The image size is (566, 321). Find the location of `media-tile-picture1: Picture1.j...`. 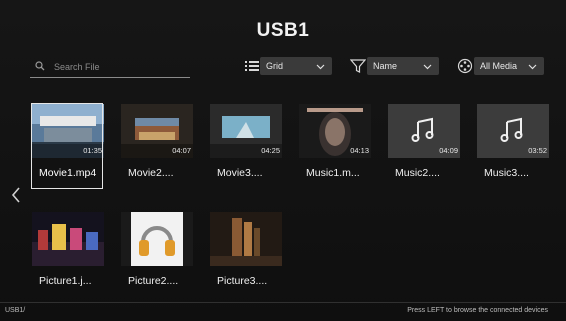

media-tile-picture1: Picture1.j... is located at coordinates (69, 255).